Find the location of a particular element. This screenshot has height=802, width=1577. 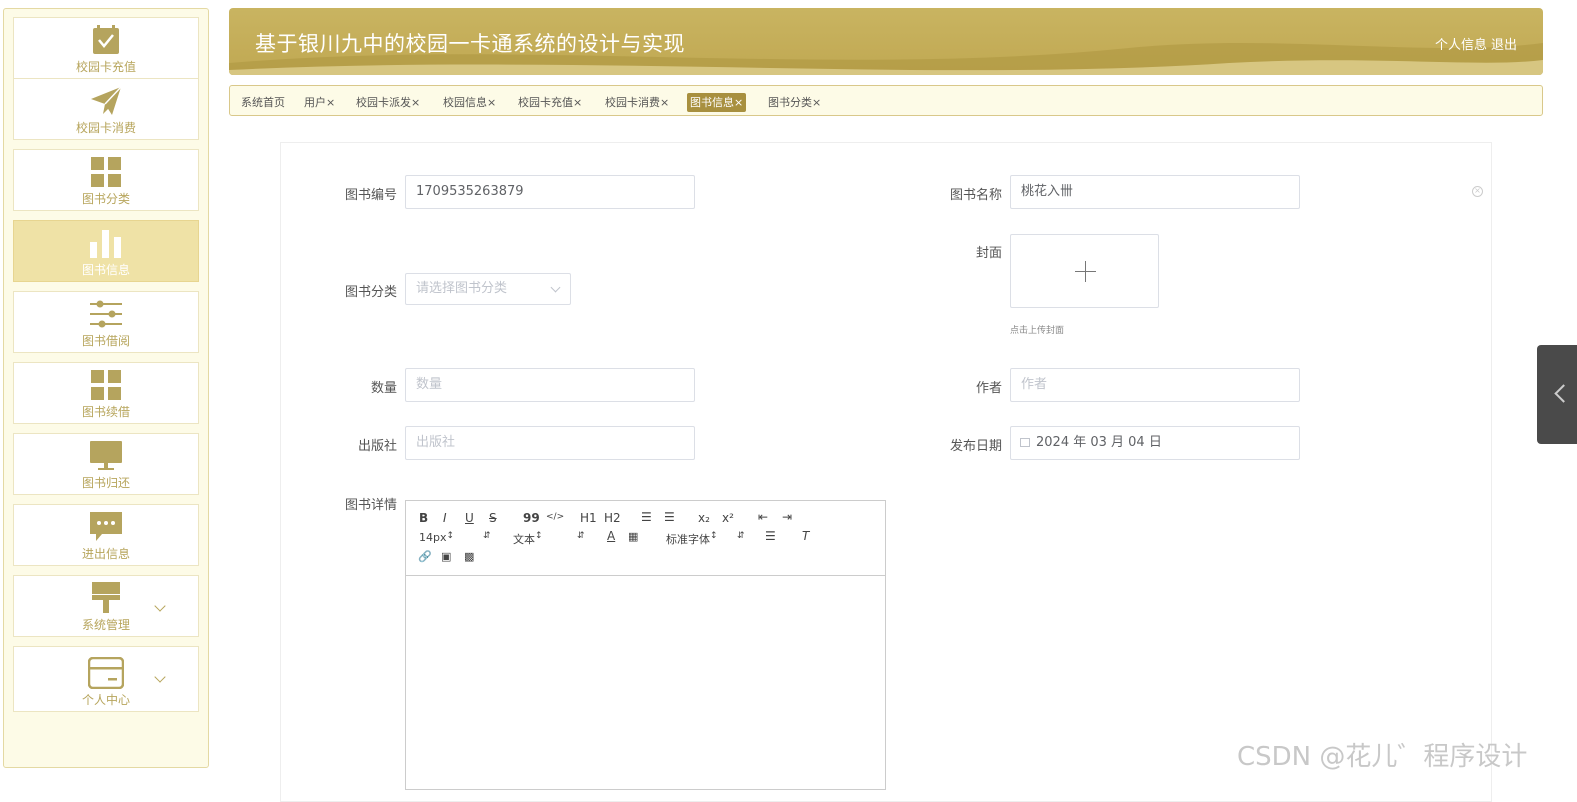

superscript-button: x² is located at coordinates (728, 518).